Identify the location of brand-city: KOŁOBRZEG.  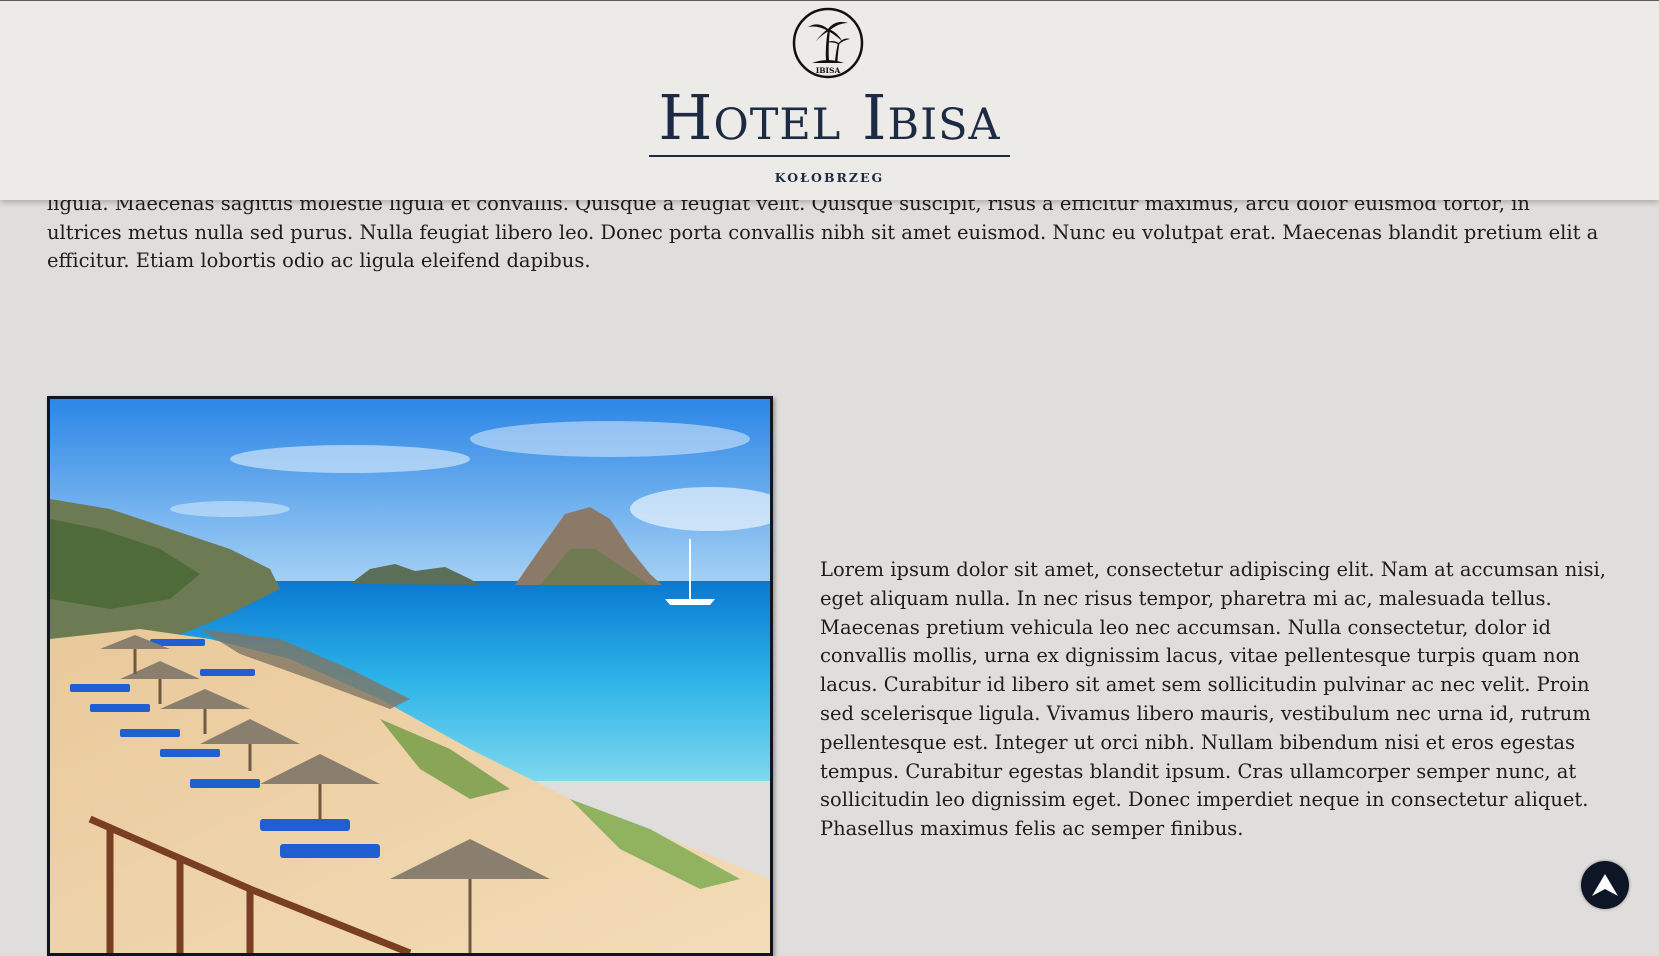
(829, 177).